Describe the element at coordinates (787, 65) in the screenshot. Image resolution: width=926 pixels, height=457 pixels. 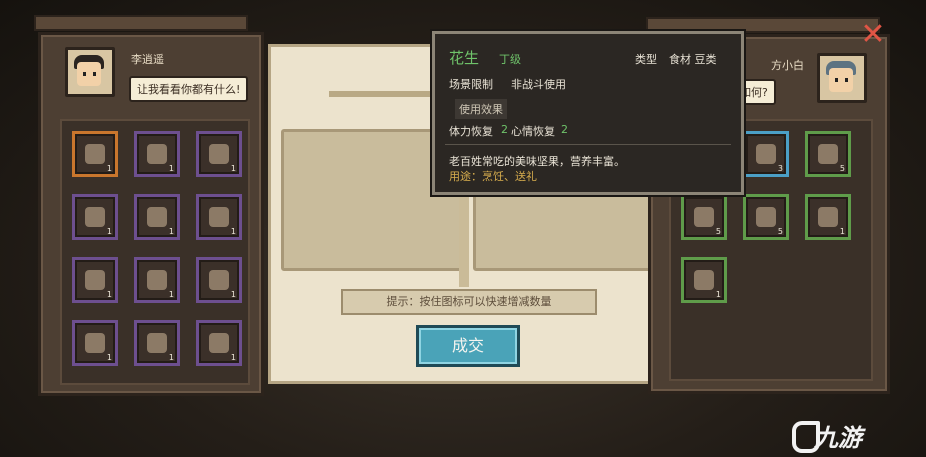
I see `right-player-name: 方小白` at that location.